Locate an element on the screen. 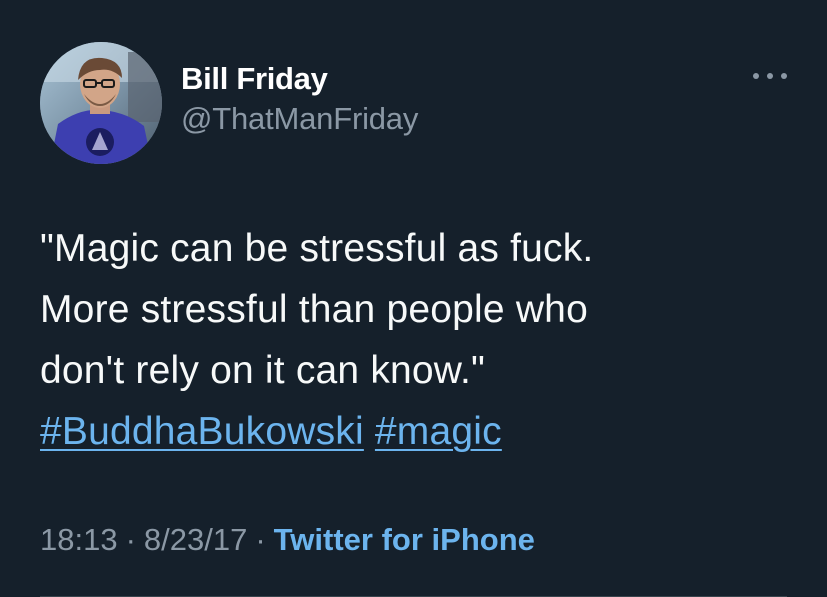 This screenshot has height=597, width=827. hashtag-link: #magic is located at coordinates (438, 431).